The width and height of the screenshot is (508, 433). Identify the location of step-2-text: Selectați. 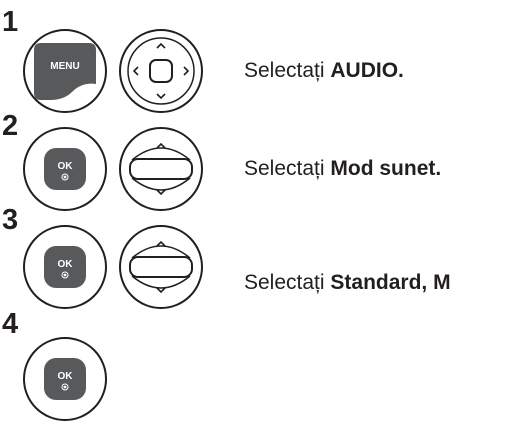
(287, 168).